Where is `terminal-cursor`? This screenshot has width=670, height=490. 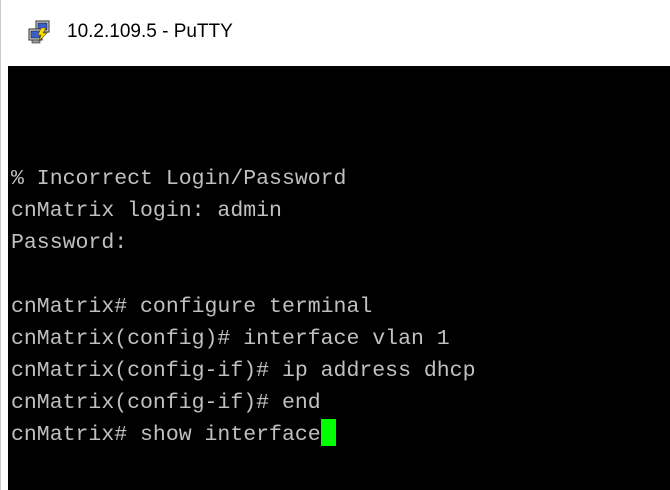 terminal-cursor is located at coordinates (328, 432).